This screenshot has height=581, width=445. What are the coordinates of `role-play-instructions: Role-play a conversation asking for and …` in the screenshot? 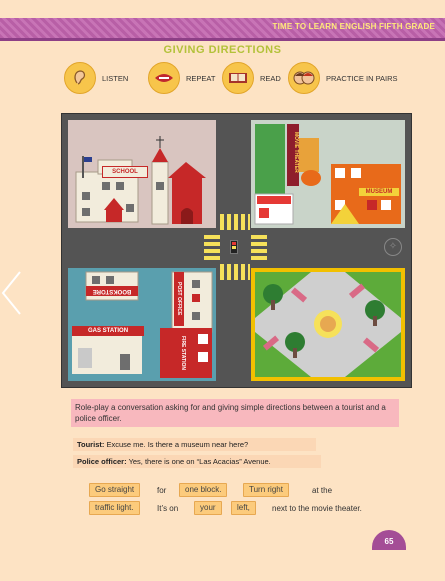 It's located at (235, 413).